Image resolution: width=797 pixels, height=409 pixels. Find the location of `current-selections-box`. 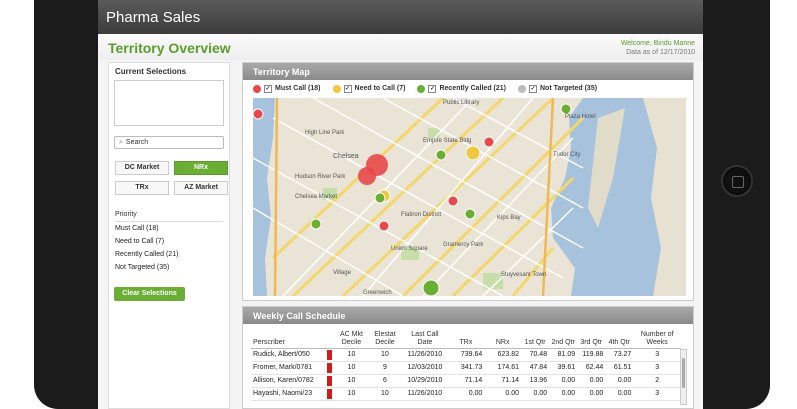

current-selections-box is located at coordinates (169, 103).